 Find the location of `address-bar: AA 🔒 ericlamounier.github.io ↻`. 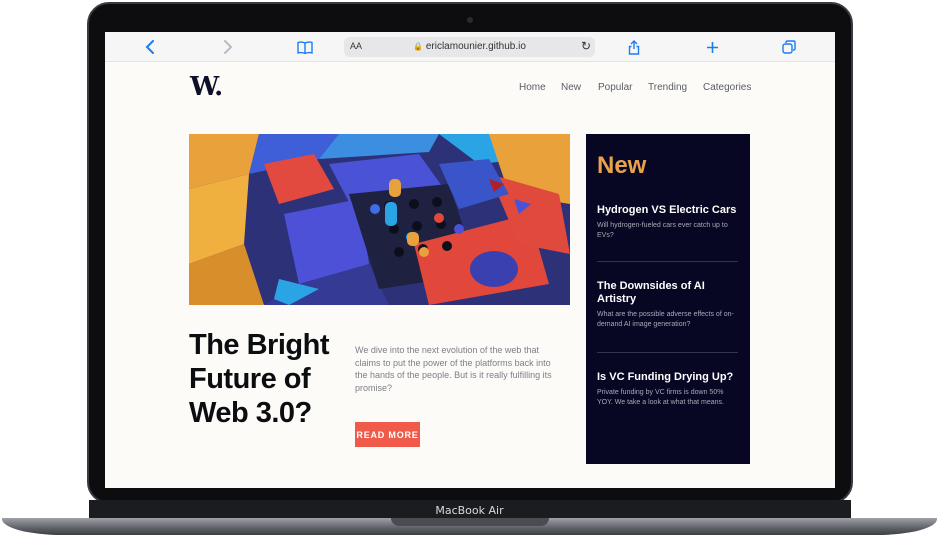

address-bar: AA 🔒 ericlamounier.github.io ↻ is located at coordinates (469, 47).